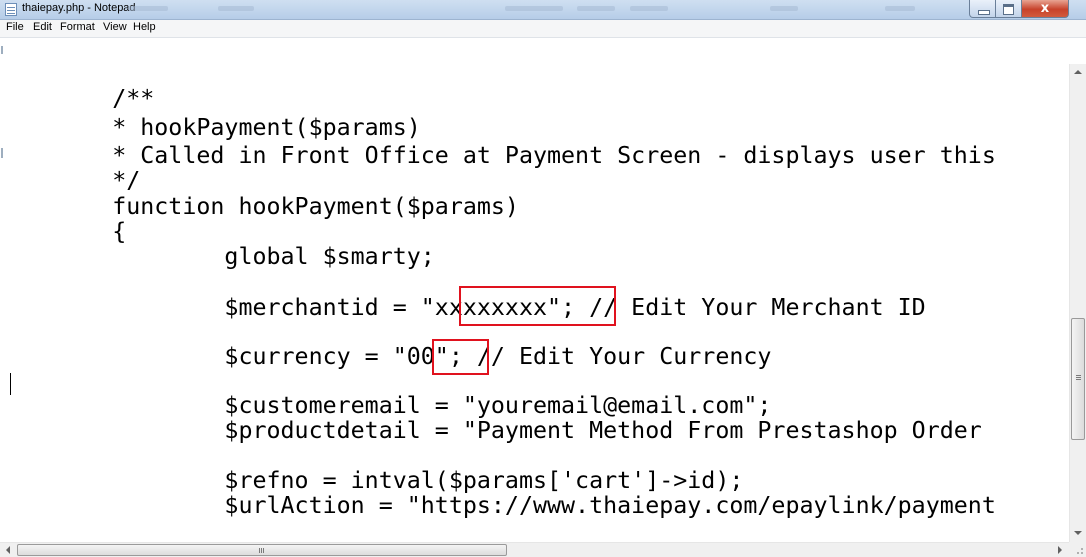  I want to click on menu-format: Format, so click(77, 27).